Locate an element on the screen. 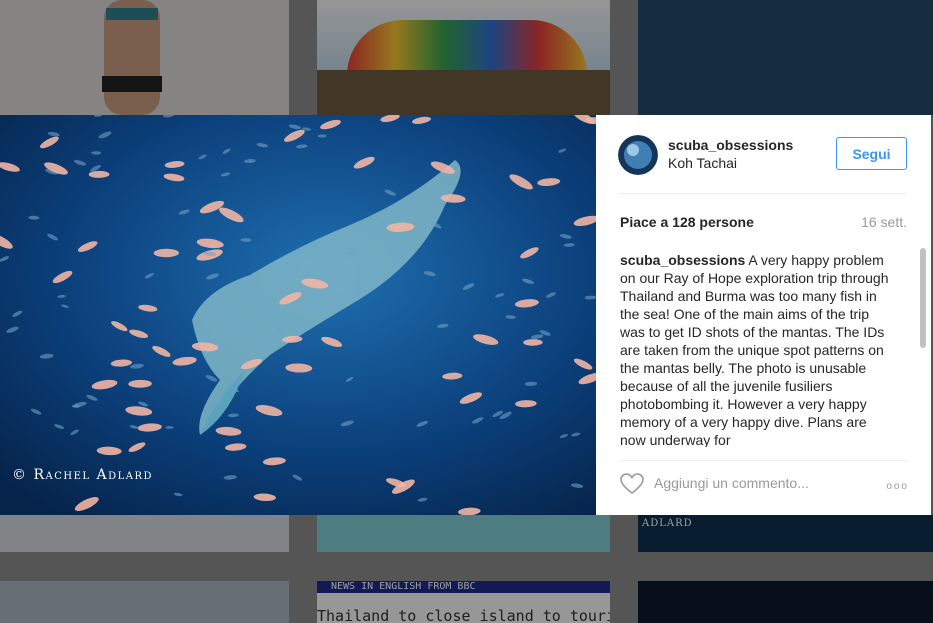 The height and width of the screenshot is (623, 933). fish is located at coordinates (169, 427).